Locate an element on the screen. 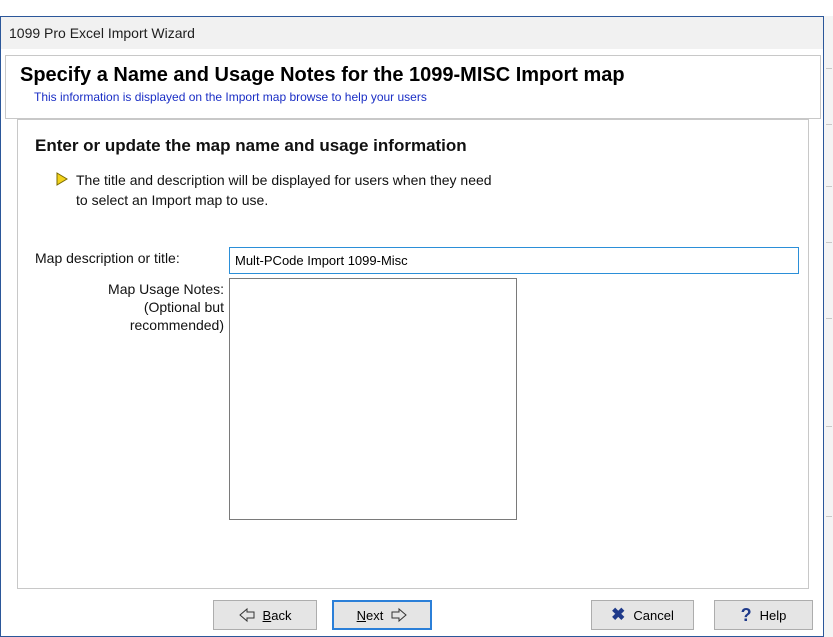 This screenshot has width=833, height=637. right-arrow-outline-icon is located at coordinates (399, 615).